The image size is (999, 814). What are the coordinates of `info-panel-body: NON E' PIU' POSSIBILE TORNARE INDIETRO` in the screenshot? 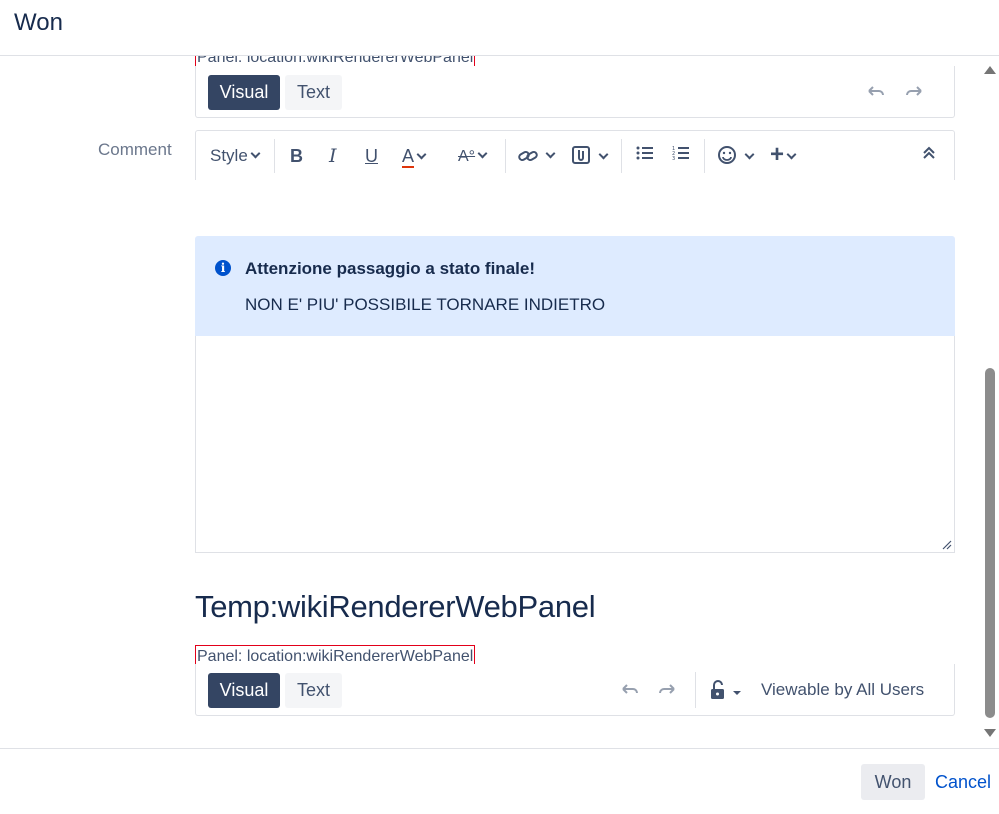 It's located at (425, 304).